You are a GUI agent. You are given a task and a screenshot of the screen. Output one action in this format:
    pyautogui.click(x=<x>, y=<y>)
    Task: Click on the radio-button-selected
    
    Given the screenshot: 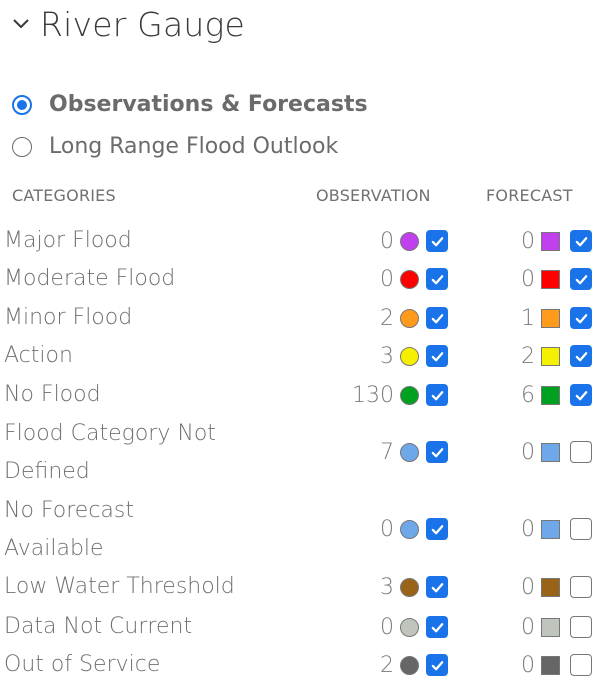 What is the action you would take?
    pyautogui.click(x=22, y=104)
    